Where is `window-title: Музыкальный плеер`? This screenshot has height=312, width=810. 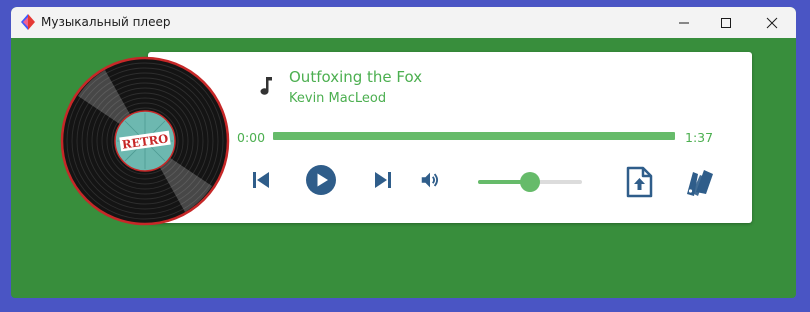
window-title: Музыкальный плеер is located at coordinates (106, 22).